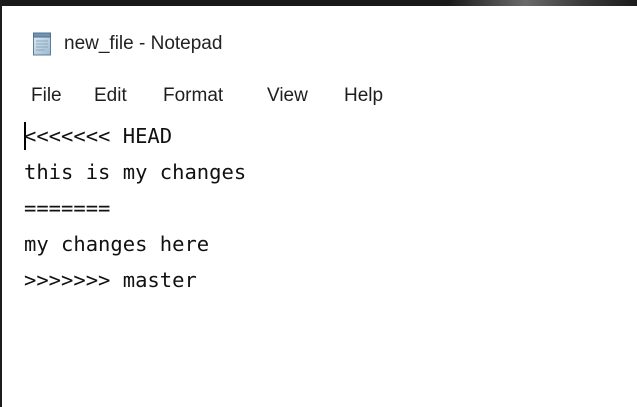 This screenshot has width=637, height=407. I want to click on menu-edit: Edit, so click(110, 96).